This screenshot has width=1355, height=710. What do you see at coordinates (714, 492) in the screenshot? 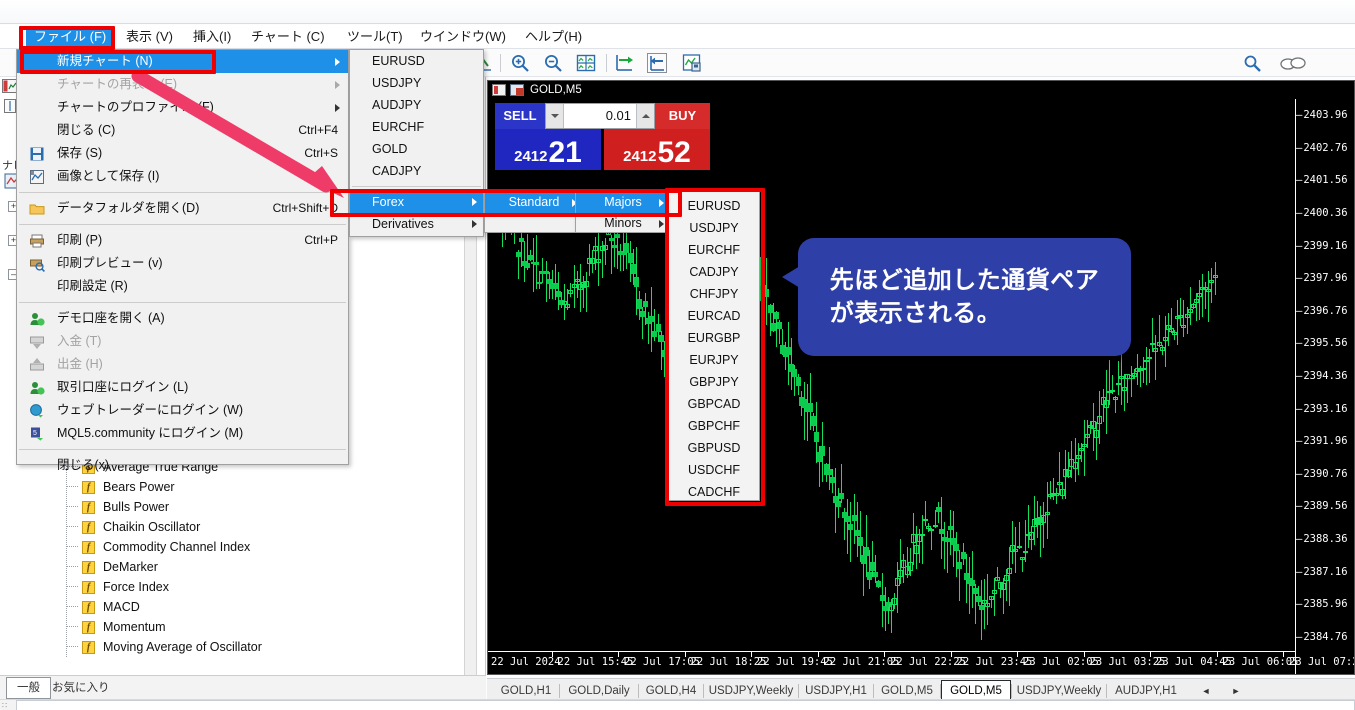
I see `majors-pair-item-13: CADCHF` at bounding box center [714, 492].